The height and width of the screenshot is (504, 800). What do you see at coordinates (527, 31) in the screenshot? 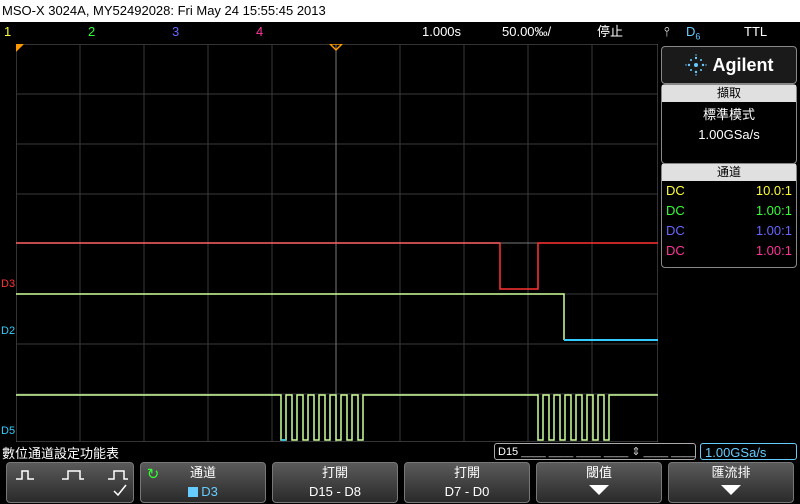
I see `horizontal-position-readout: 50.00‰/` at bounding box center [527, 31].